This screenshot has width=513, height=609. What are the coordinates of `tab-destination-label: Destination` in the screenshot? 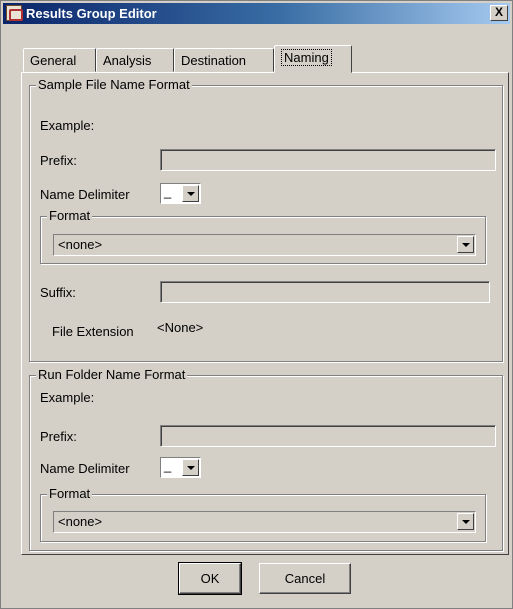 It's located at (214, 60).